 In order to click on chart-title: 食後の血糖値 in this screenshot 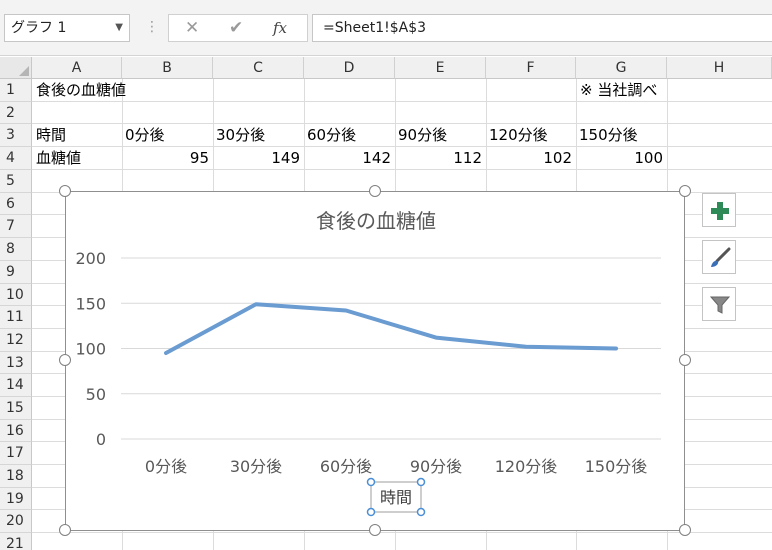, I will do `click(376, 221)`.